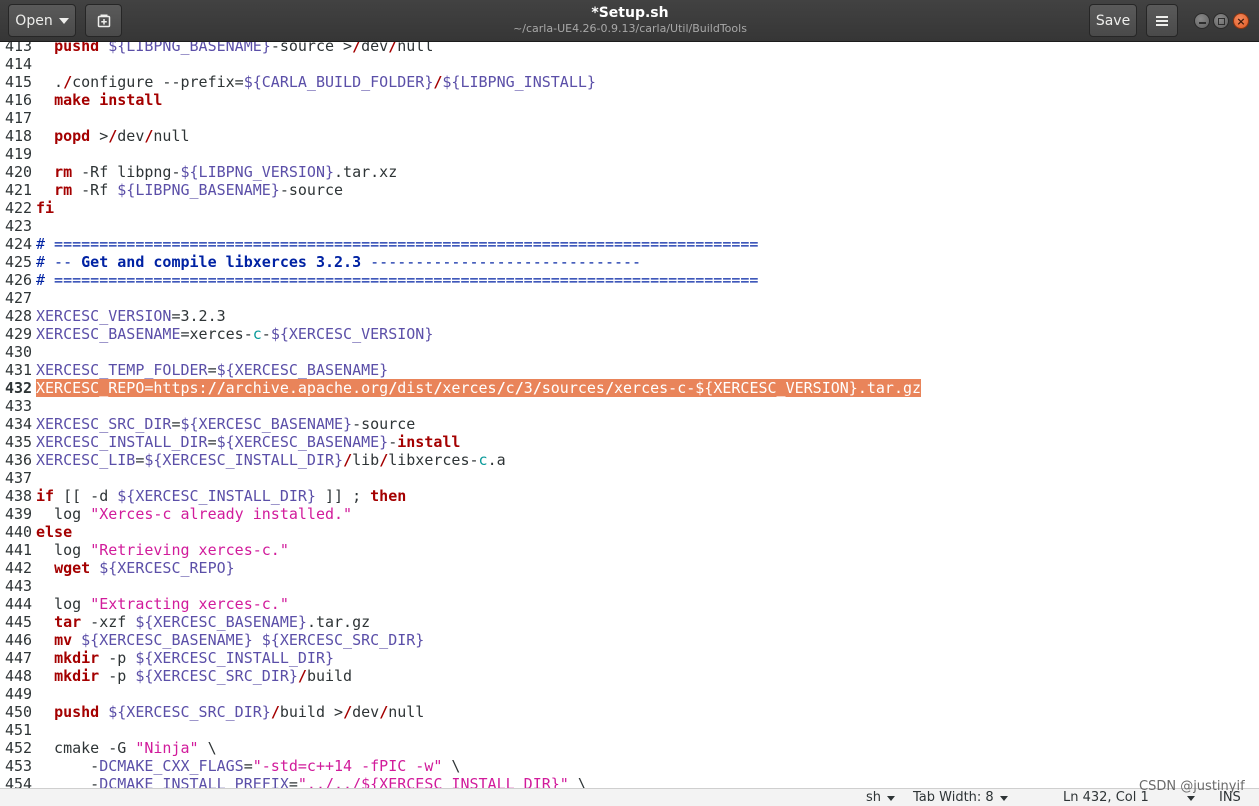 Image resolution: width=1259 pixels, height=806 pixels. I want to click on open-button-label: Open, so click(34, 20).